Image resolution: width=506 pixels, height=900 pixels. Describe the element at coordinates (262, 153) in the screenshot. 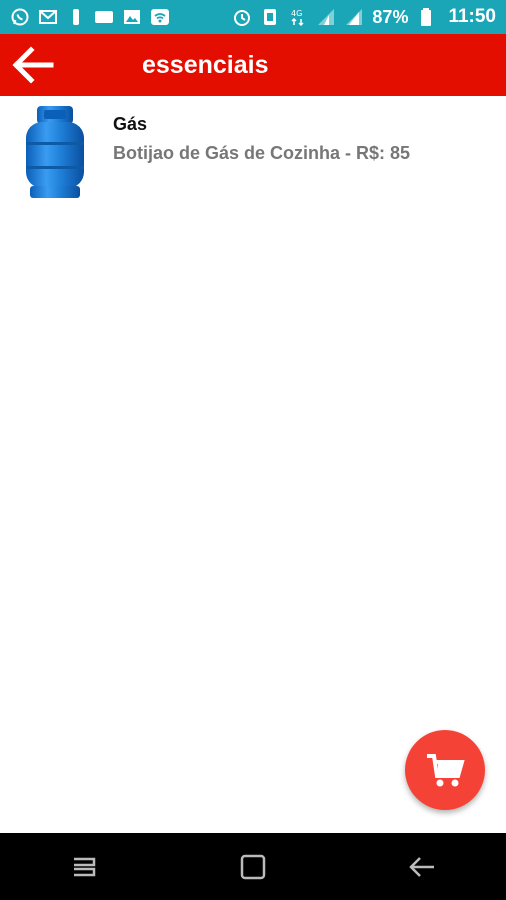

I see `item-subtitle: Botijao de Gás de Cozinha - R$: 85` at that location.